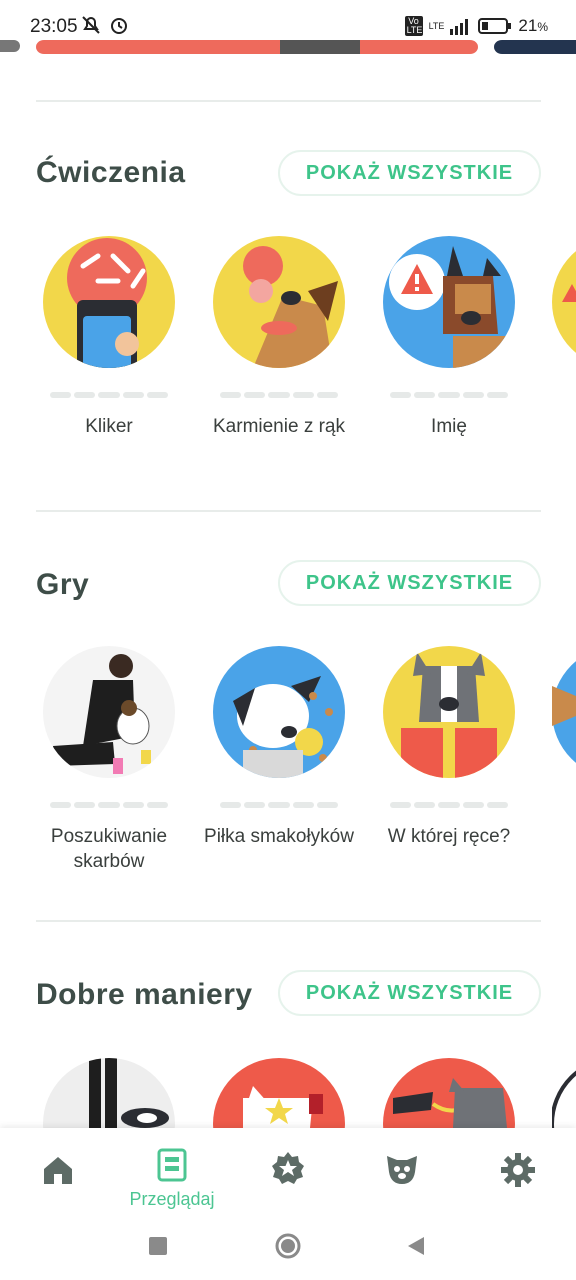  Describe the element at coordinates (54, 26) in the screenshot. I see `status-time: 23:05` at that location.